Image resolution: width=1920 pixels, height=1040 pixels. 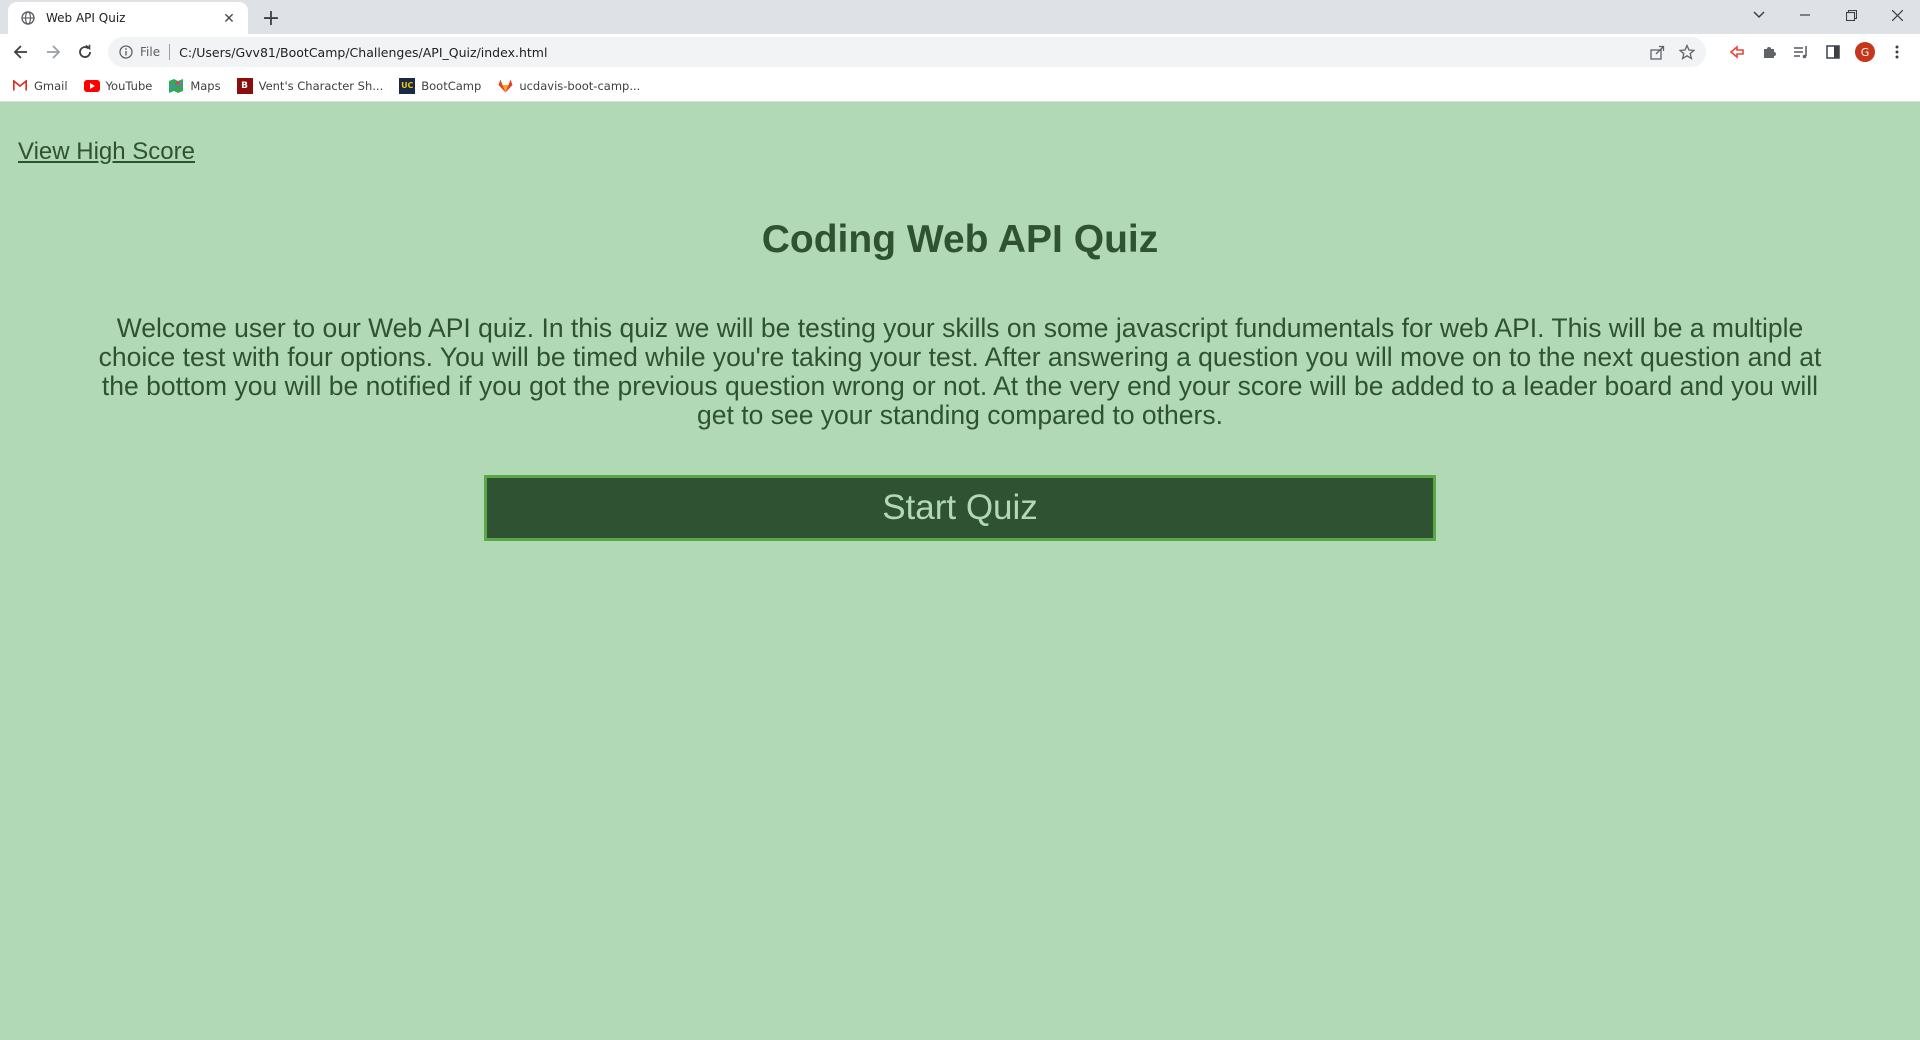 What do you see at coordinates (28, 18) in the screenshot?
I see `globe-icon` at bounding box center [28, 18].